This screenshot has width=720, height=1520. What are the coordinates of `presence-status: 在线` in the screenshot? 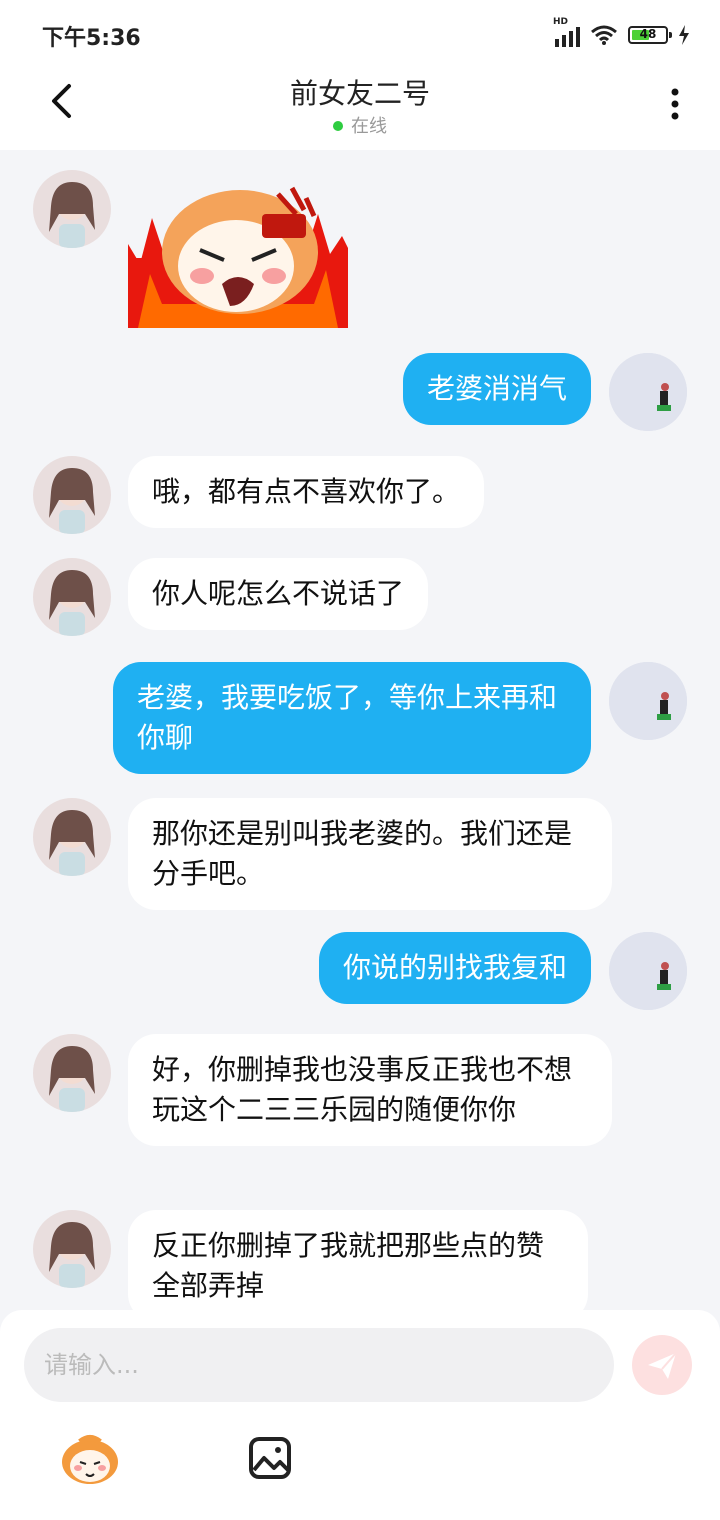 It's located at (360, 125).